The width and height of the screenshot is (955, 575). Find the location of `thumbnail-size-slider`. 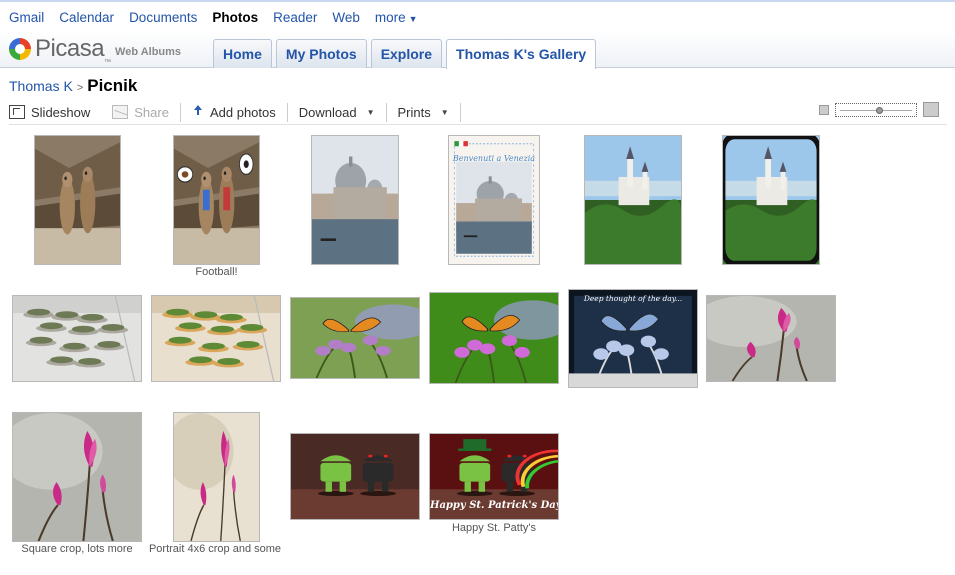

thumbnail-size-slider is located at coordinates (876, 109).